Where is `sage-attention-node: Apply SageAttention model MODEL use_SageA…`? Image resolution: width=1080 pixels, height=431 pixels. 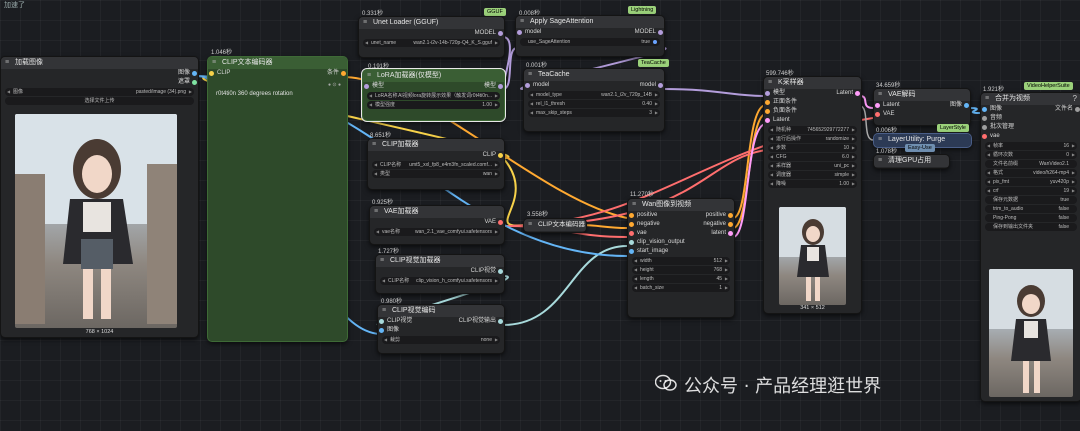
sage-attention-node: Apply SageAttention model MODEL use_SageA… is located at coordinates (590, 36).